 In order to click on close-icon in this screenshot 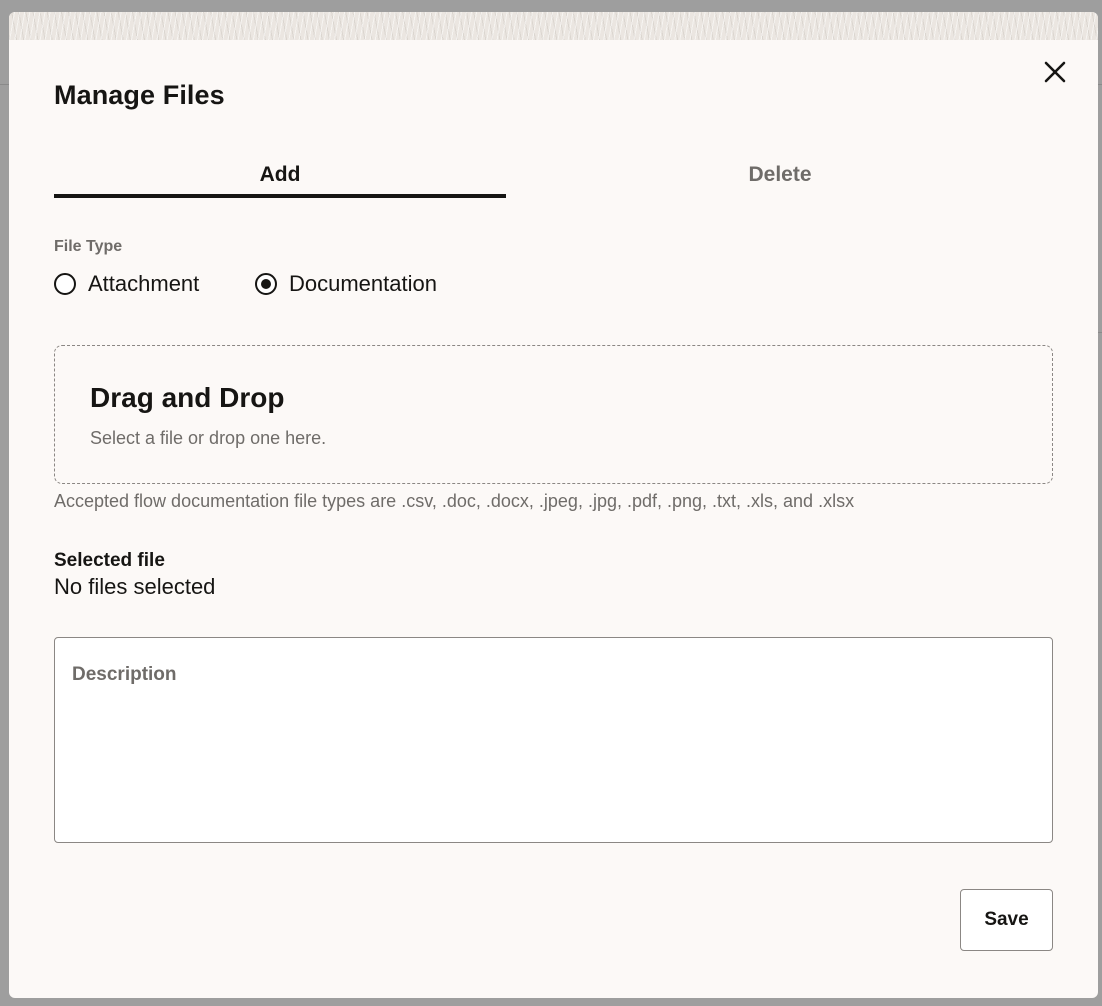, I will do `click(1055, 72)`.